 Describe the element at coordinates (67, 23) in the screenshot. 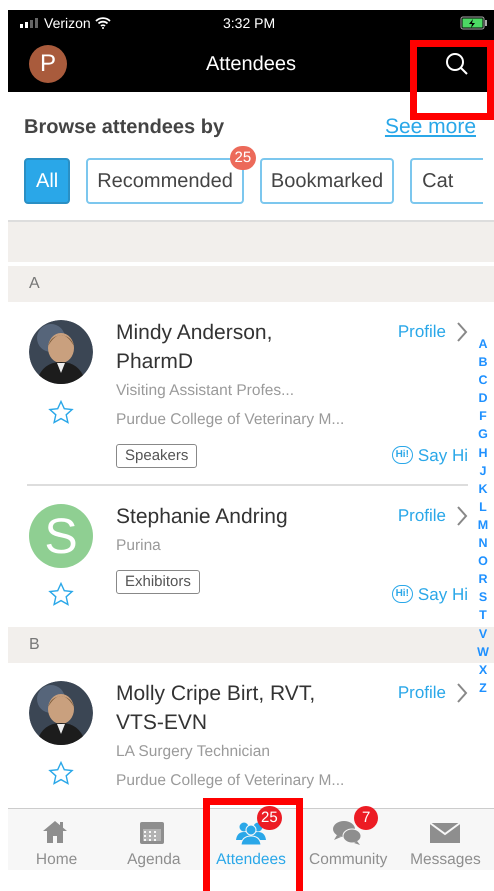

I see `carrier-name: Verizon` at that location.